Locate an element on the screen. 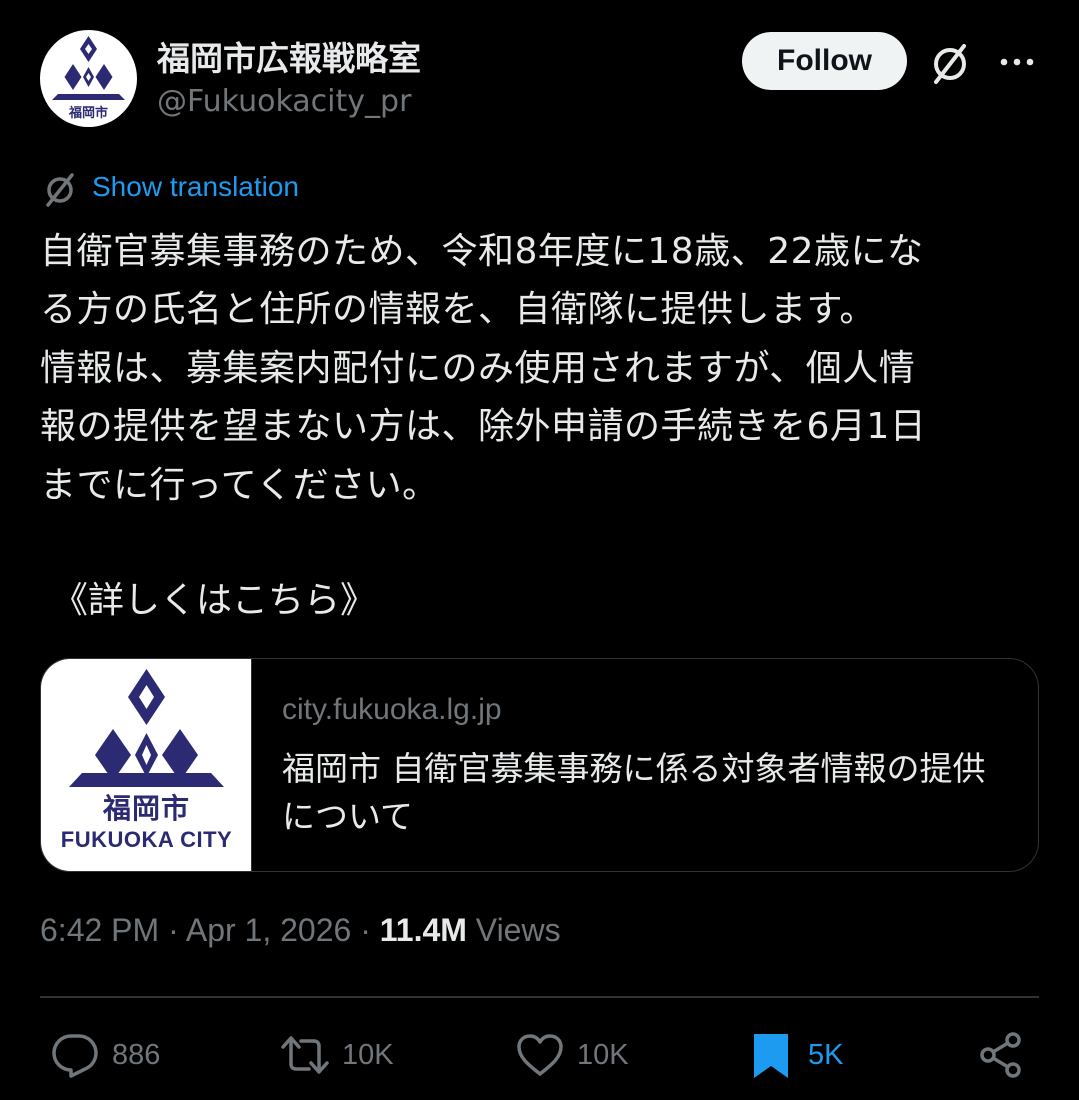 This screenshot has width=1079, height=1100. reply-count: 886 is located at coordinates (136, 1054).